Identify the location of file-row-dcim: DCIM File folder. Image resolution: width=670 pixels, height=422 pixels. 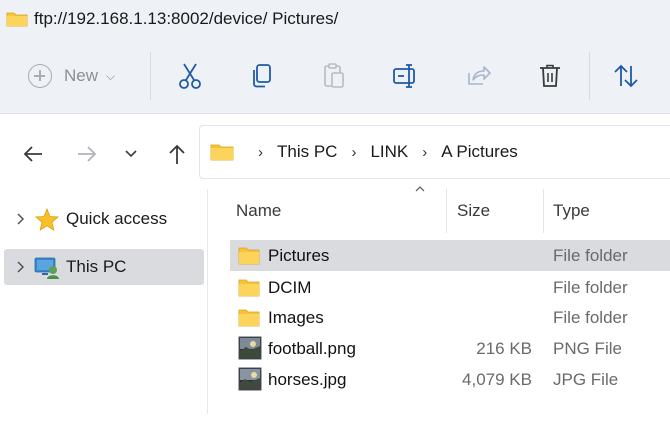
(450, 287).